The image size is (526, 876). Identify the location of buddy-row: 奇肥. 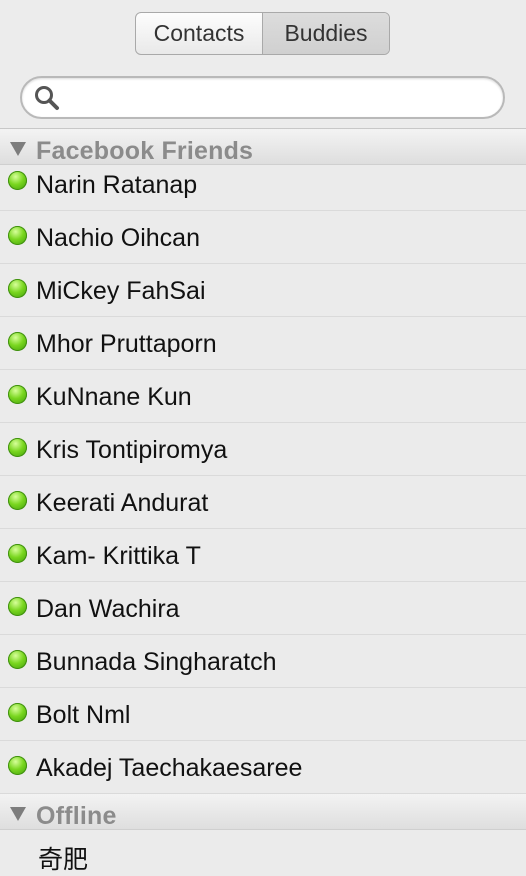
(263, 853).